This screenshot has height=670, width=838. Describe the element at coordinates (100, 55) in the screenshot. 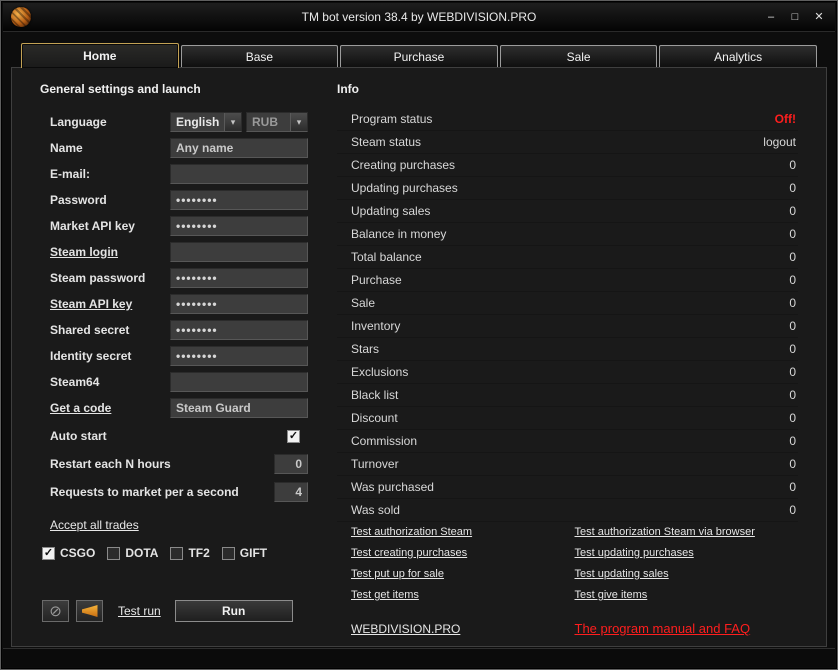

I see `tab-home: Home` at that location.